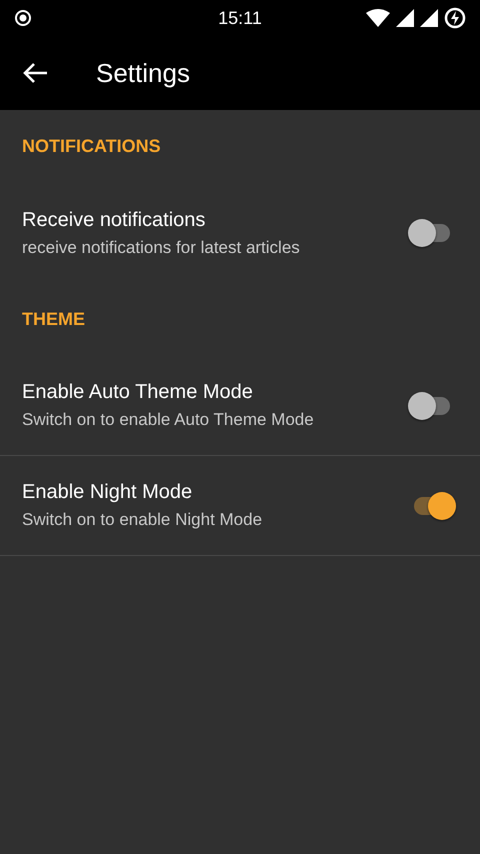 This screenshot has width=480, height=854. I want to click on back-arrow-icon, so click(35, 73).